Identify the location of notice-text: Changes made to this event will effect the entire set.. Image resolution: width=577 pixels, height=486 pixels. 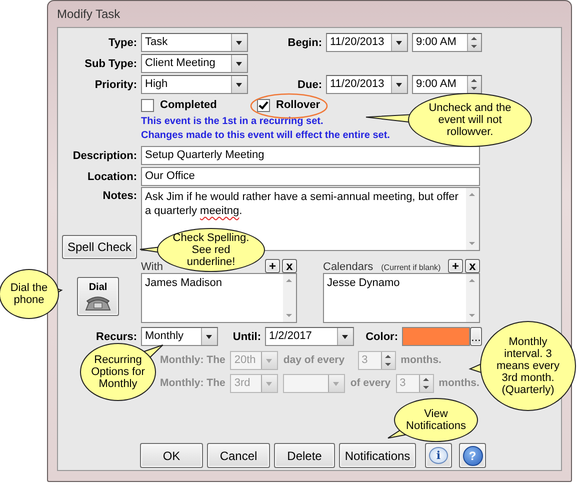
(265, 136).